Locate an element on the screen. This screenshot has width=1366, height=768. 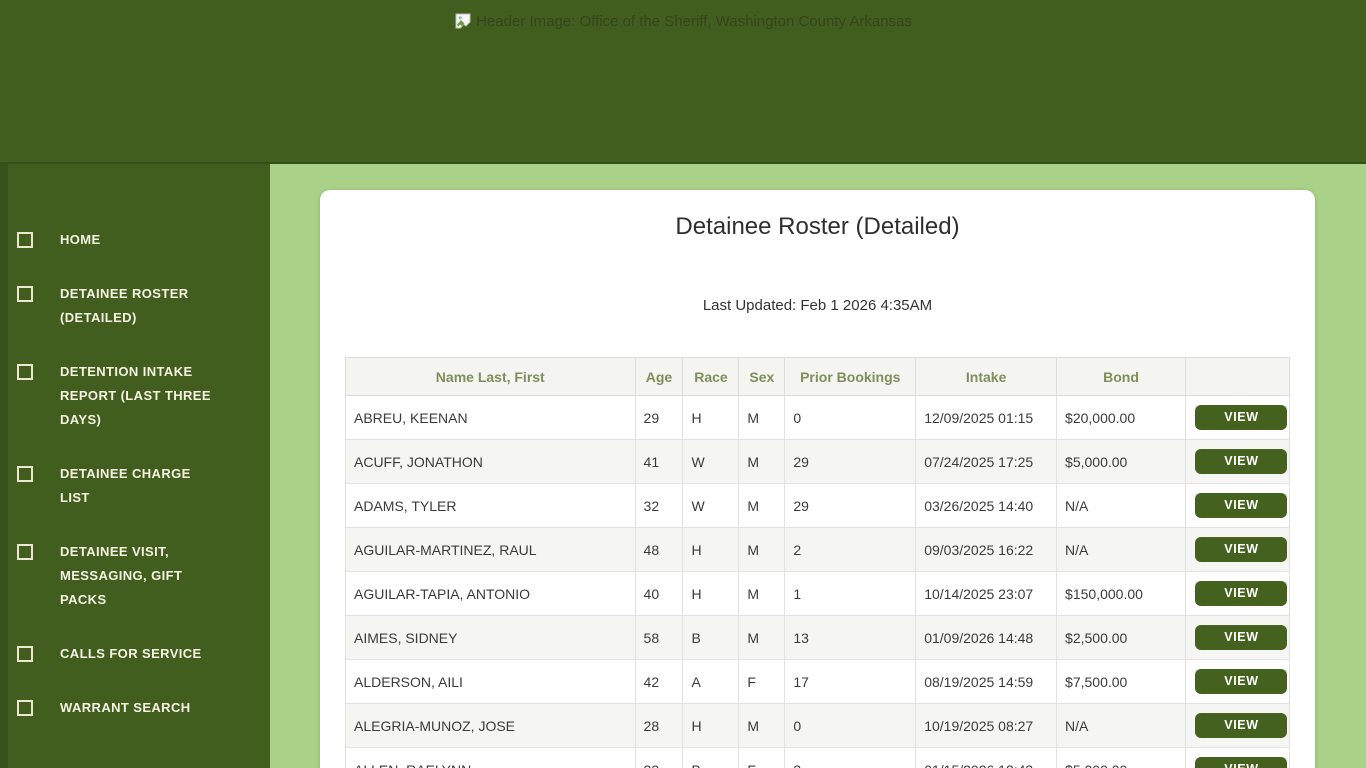
cell-age: 58 is located at coordinates (659, 637).